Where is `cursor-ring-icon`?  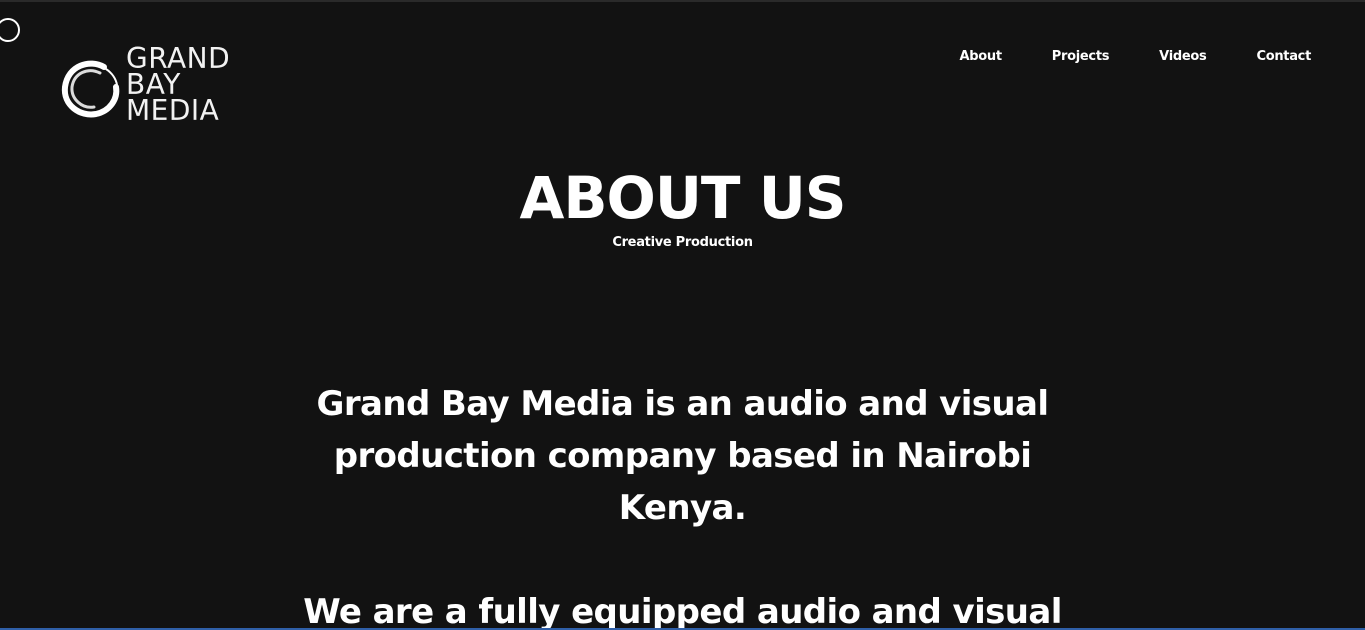 cursor-ring-icon is located at coordinates (10, 30).